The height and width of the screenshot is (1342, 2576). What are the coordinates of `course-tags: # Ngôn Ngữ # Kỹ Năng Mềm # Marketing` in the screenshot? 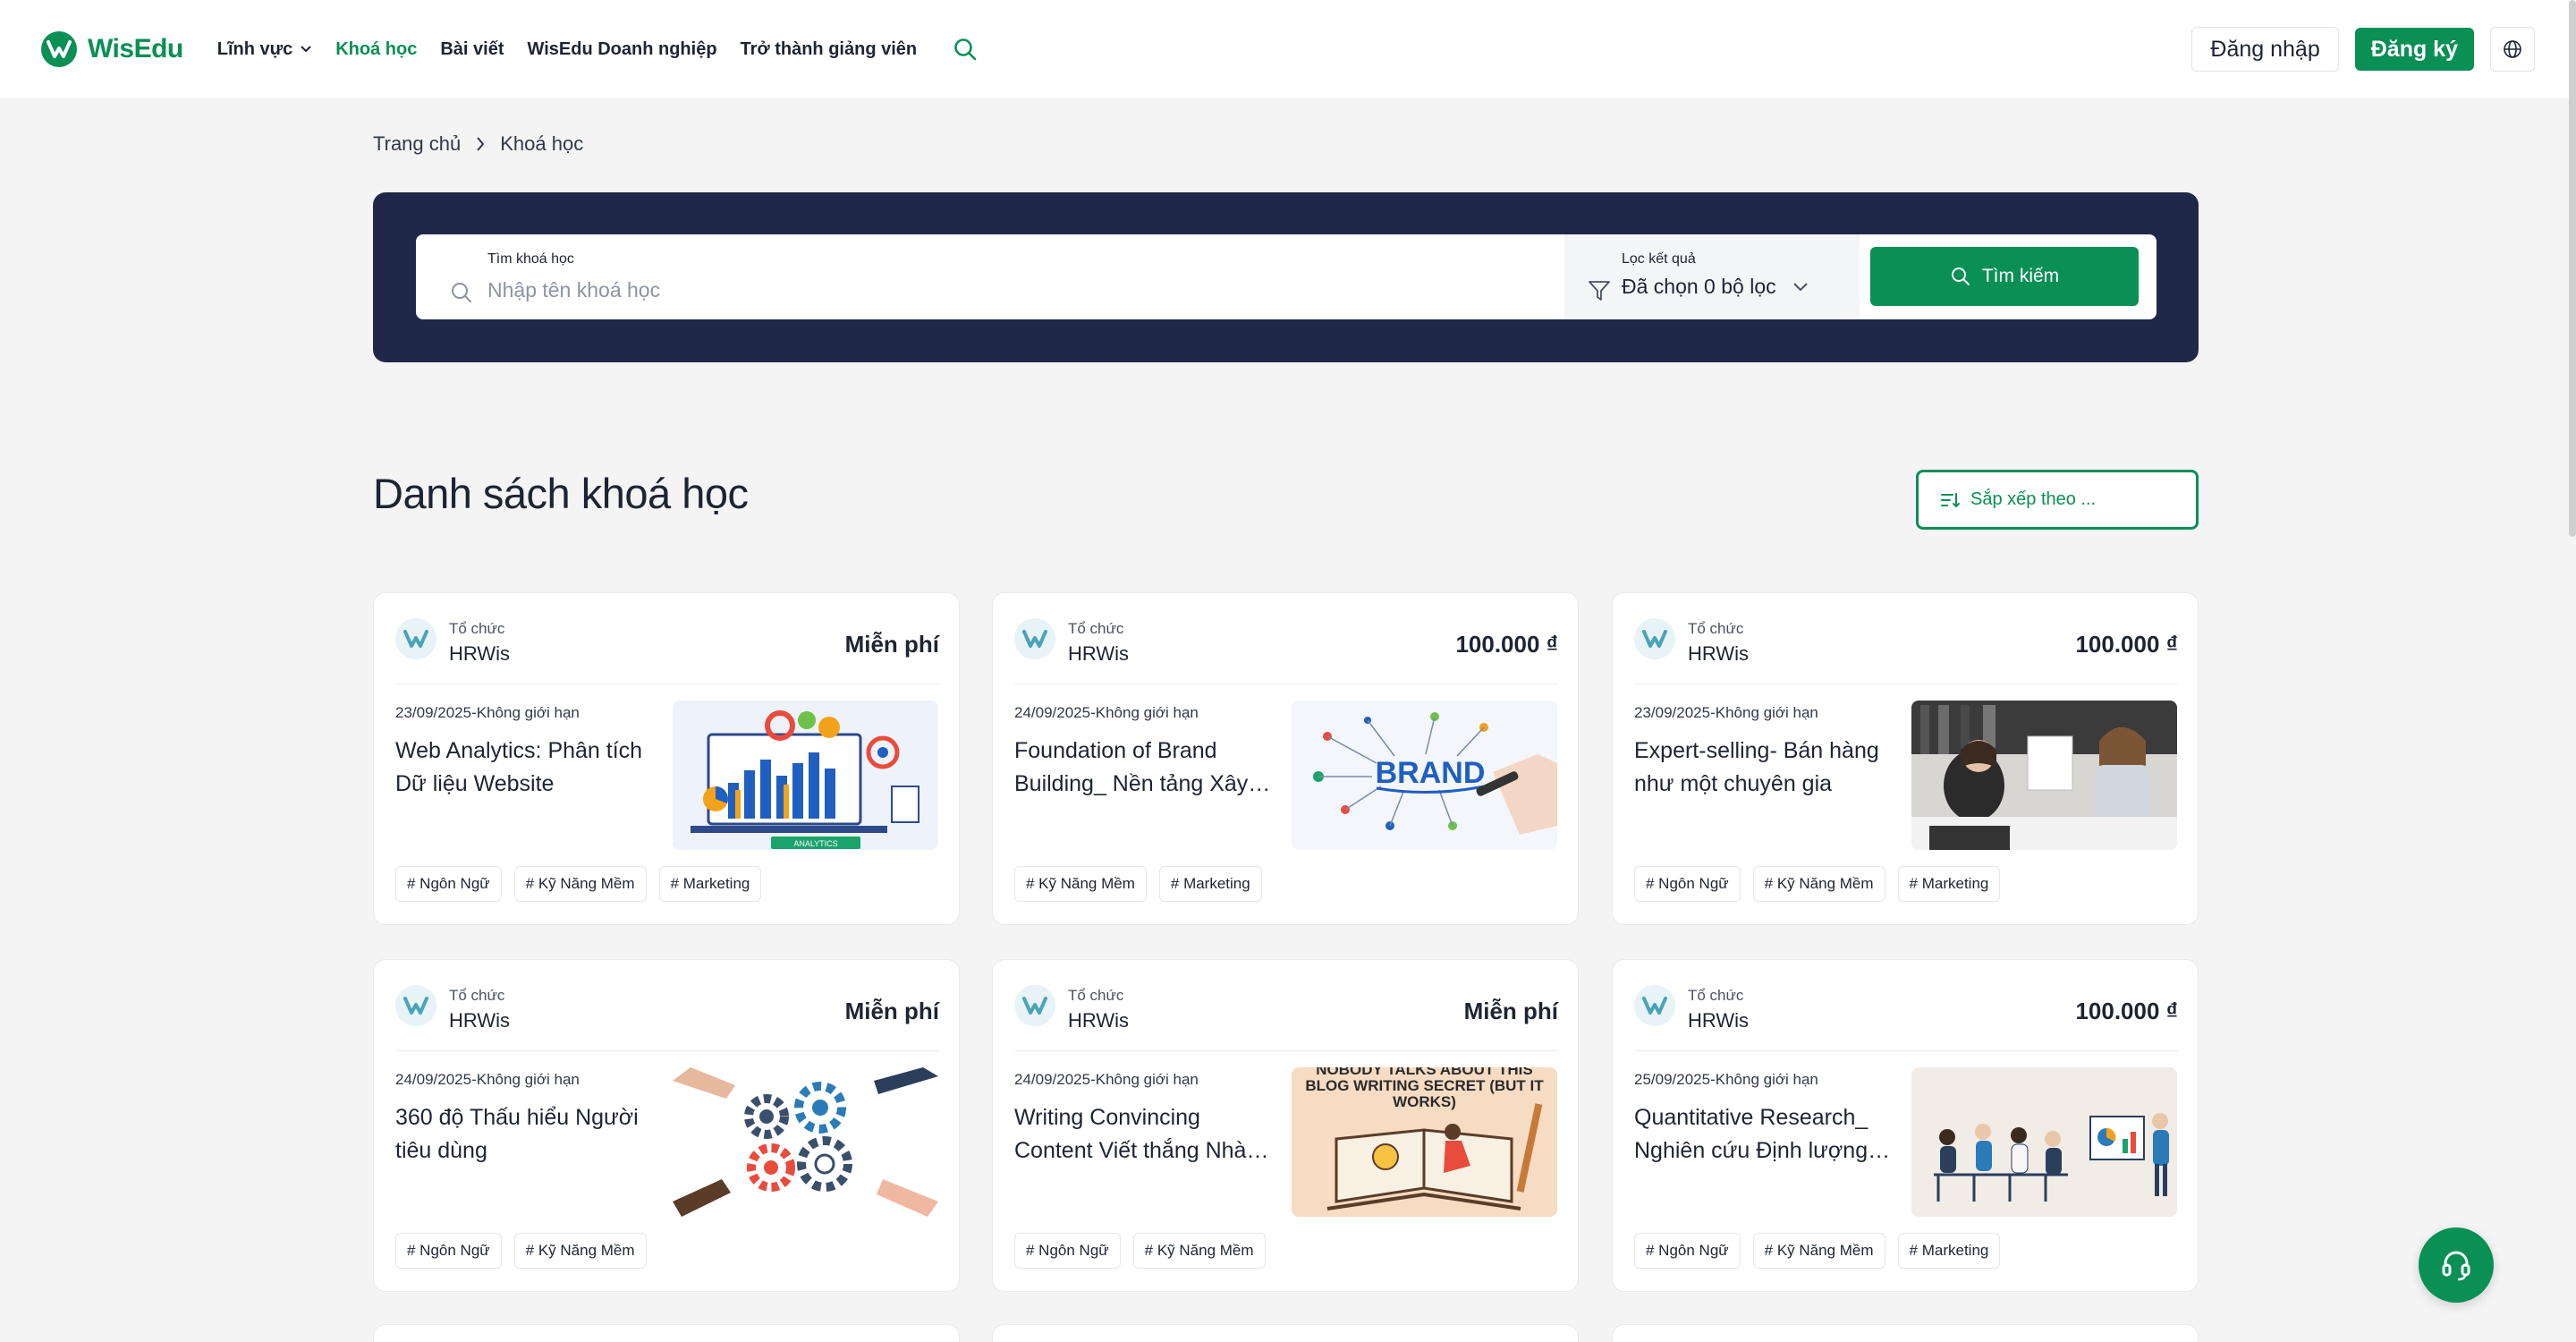 It's located at (1817, 884).